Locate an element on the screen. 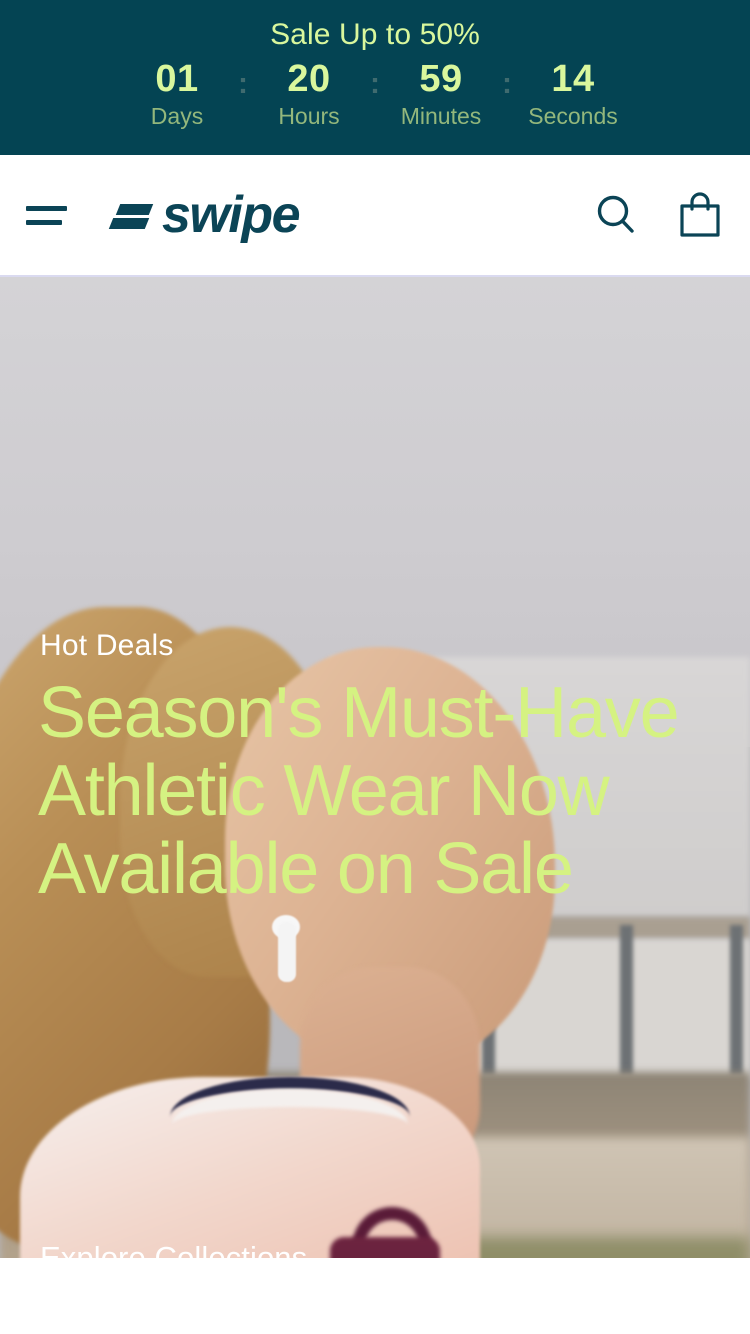  countdown-hours-label: Hours is located at coordinates (309, 115).